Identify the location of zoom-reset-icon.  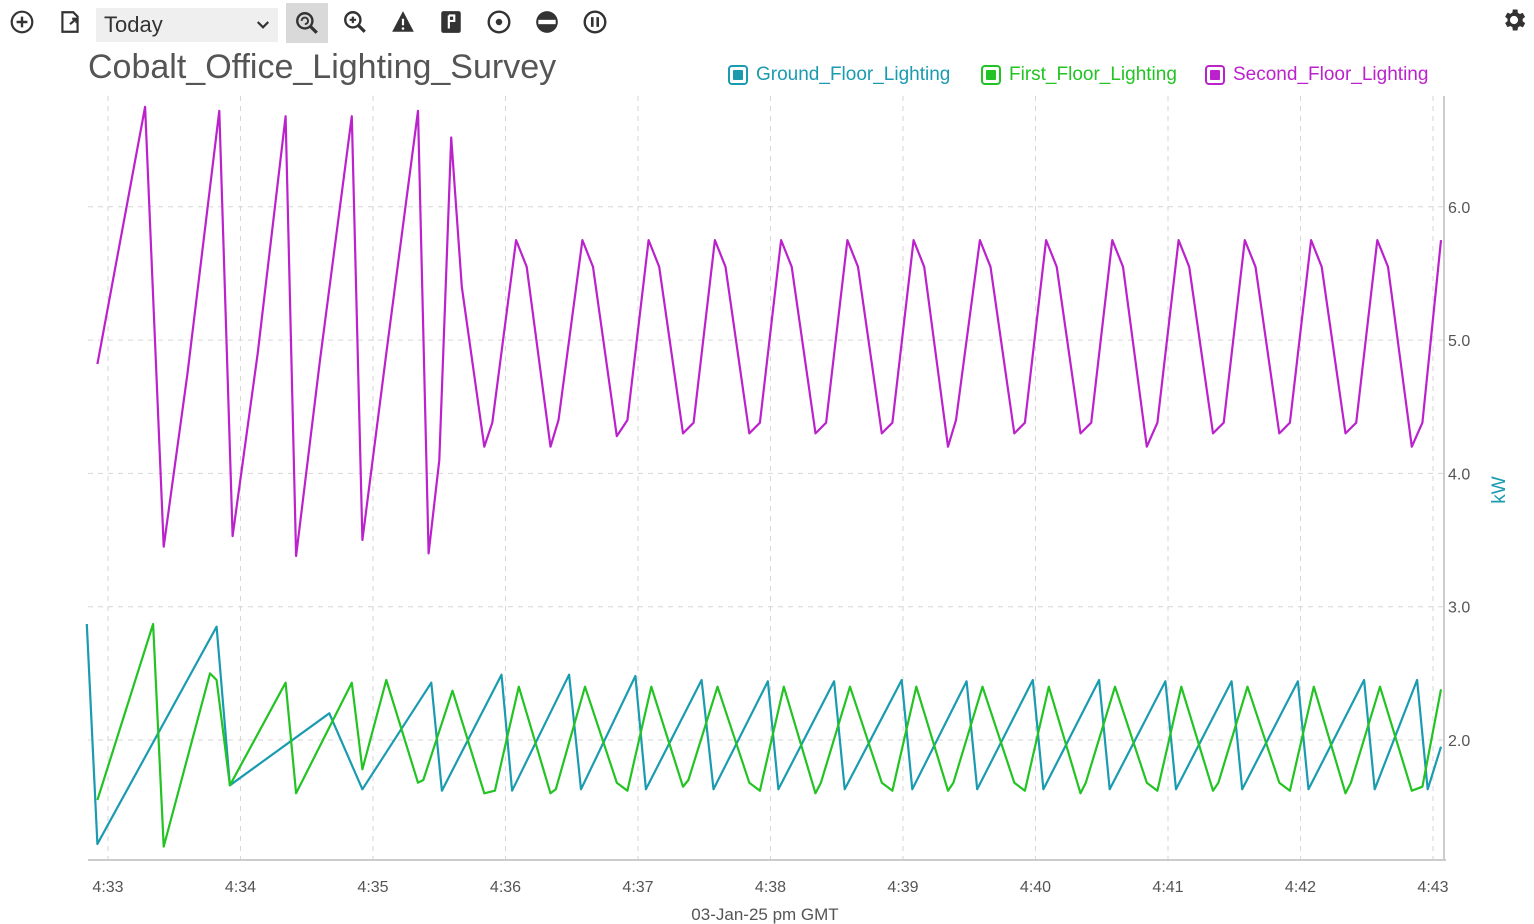
(307, 23).